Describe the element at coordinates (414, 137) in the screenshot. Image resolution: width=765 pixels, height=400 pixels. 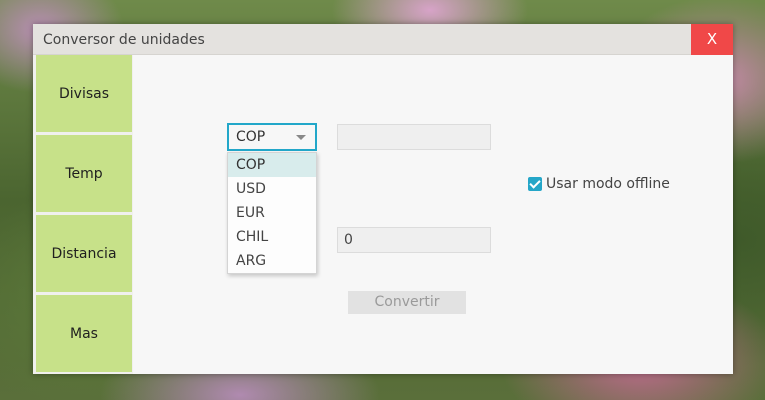
I see `amount-input` at that location.